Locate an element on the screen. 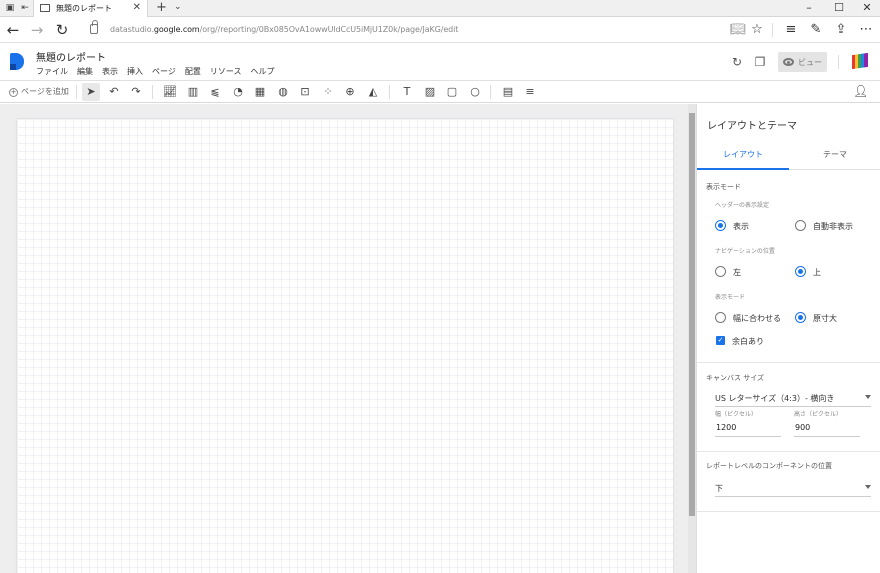 The height and width of the screenshot is (573, 880). component-position-value: 下 is located at coordinates (719, 488).